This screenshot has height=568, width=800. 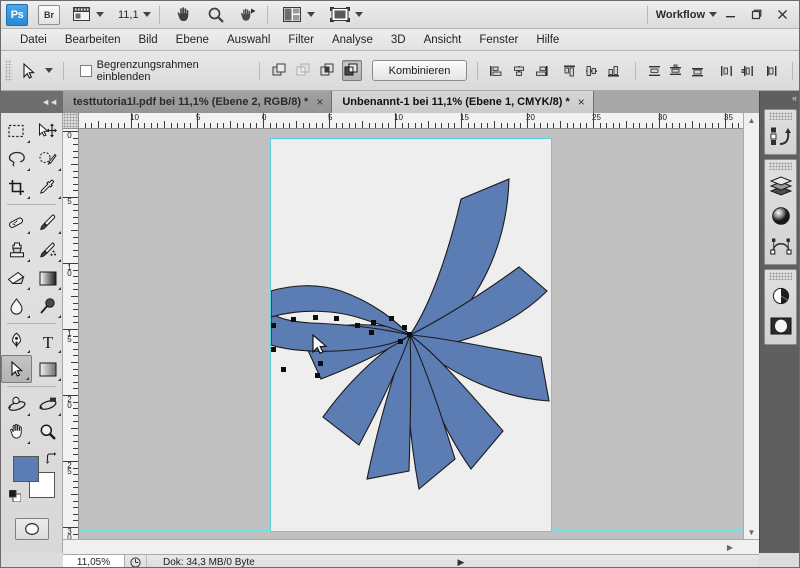 What do you see at coordinates (49, 70) in the screenshot?
I see `tool-preset-chevron-down-icon` at bounding box center [49, 70].